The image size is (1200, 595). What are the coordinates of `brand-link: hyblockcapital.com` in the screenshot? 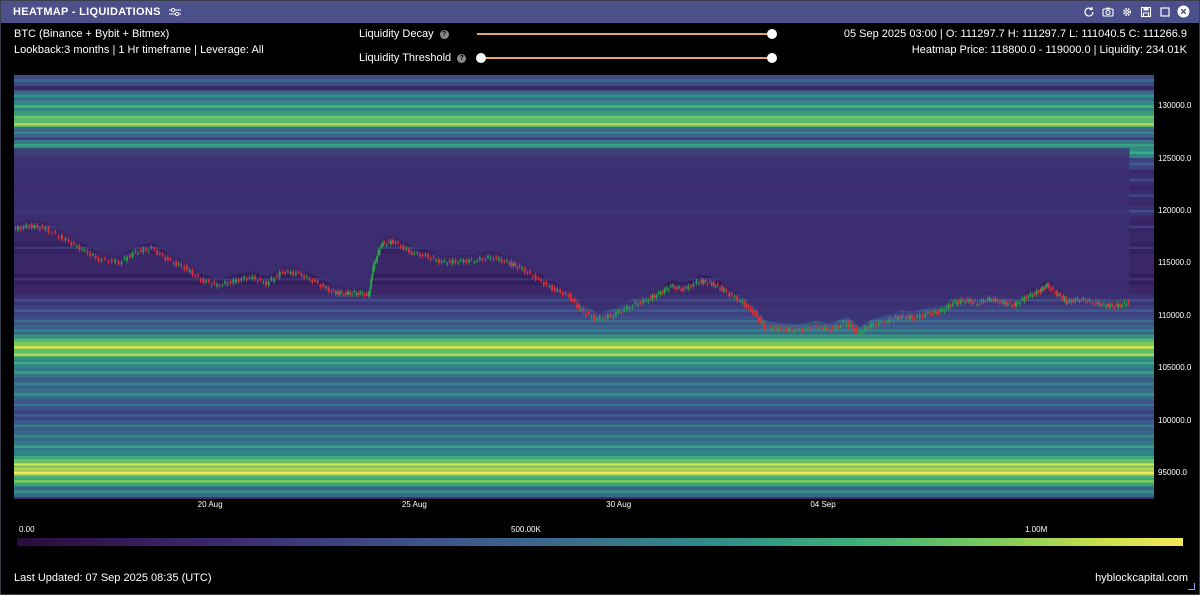 It's located at (1141, 578).